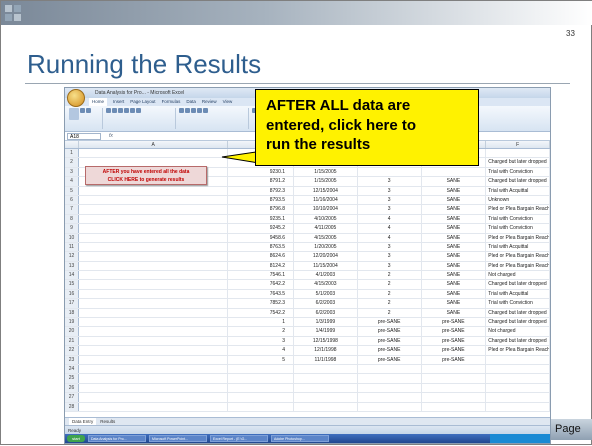 This screenshot has width=592, height=446. Describe the element at coordinates (154, 144) in the screenshot. I see `column-header: A` at that location.